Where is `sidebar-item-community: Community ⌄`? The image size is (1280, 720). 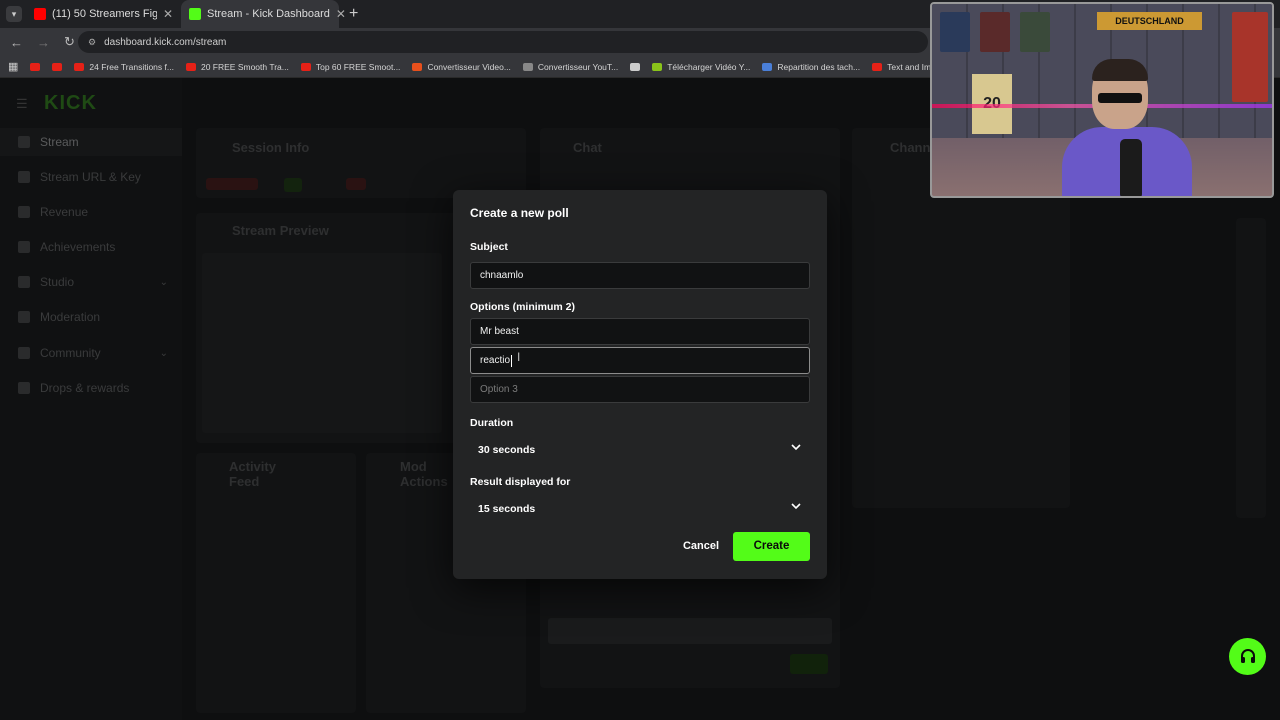 sidebar-item-community: Community ⌄ is located at coordinates (91, 353).